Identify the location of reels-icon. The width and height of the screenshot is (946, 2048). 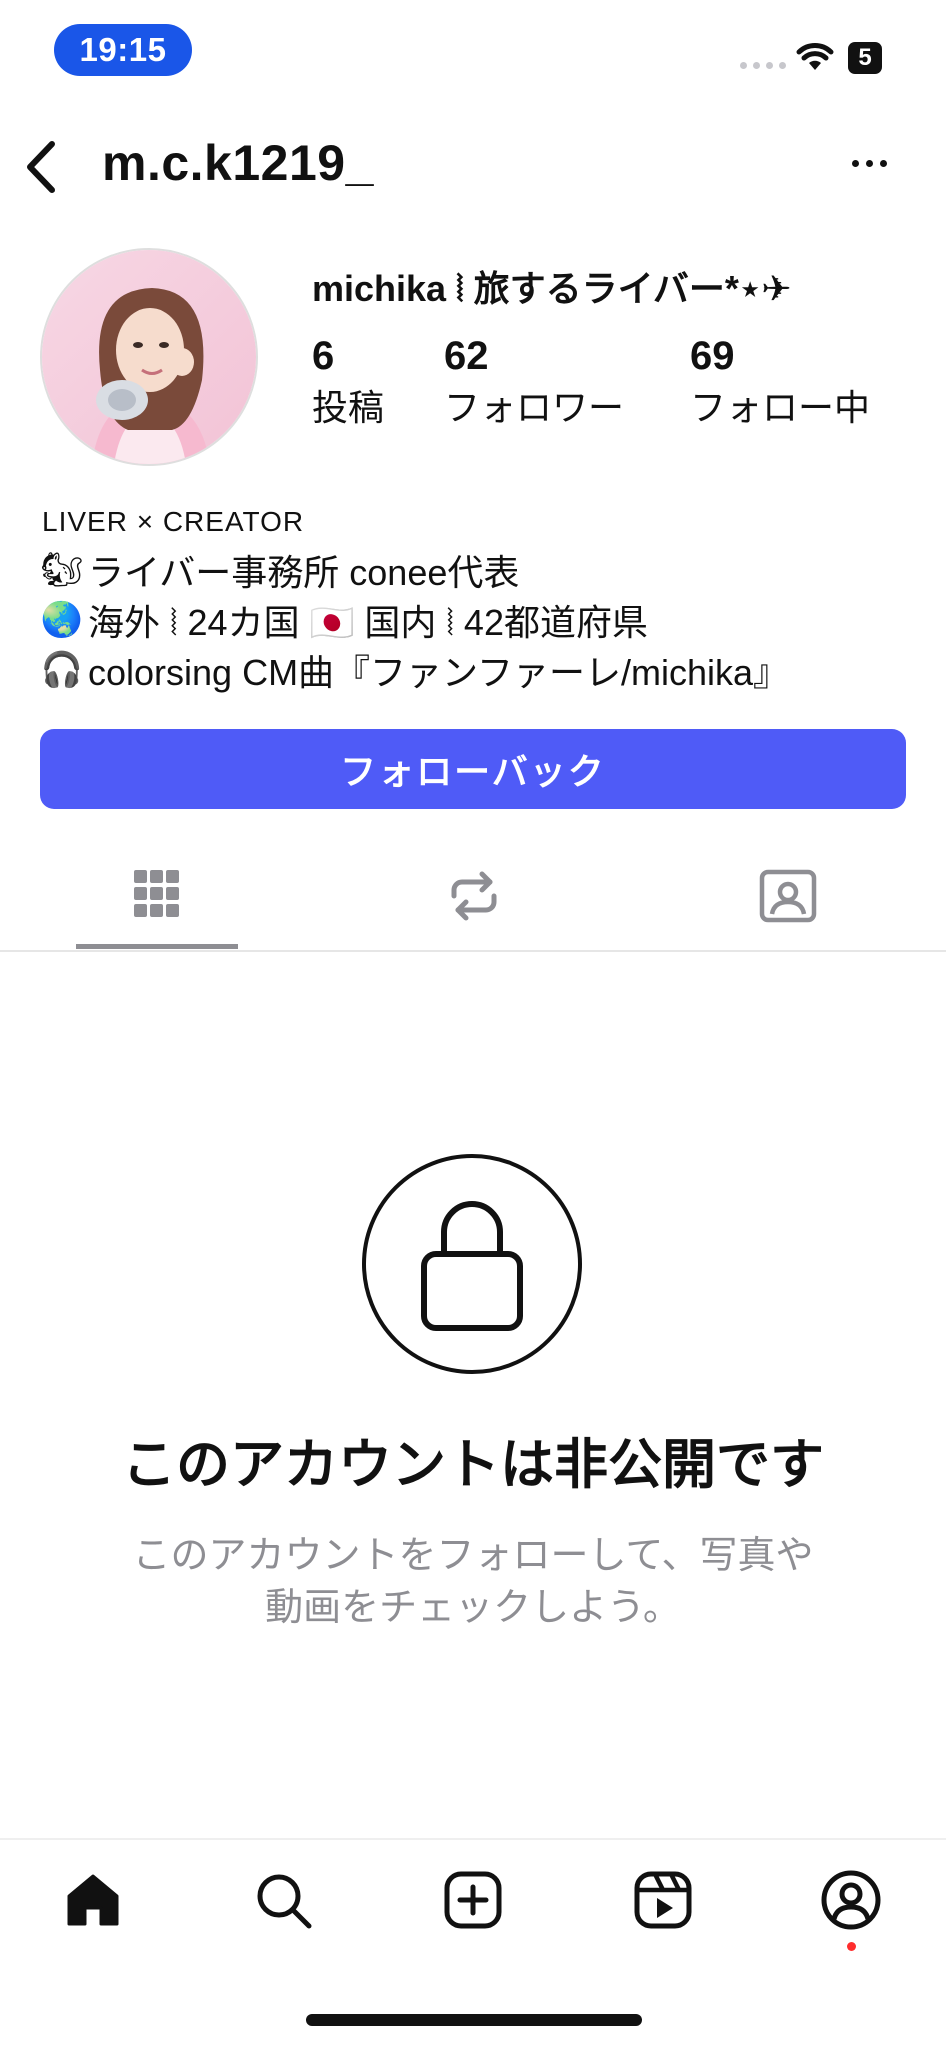
(663, 1900).